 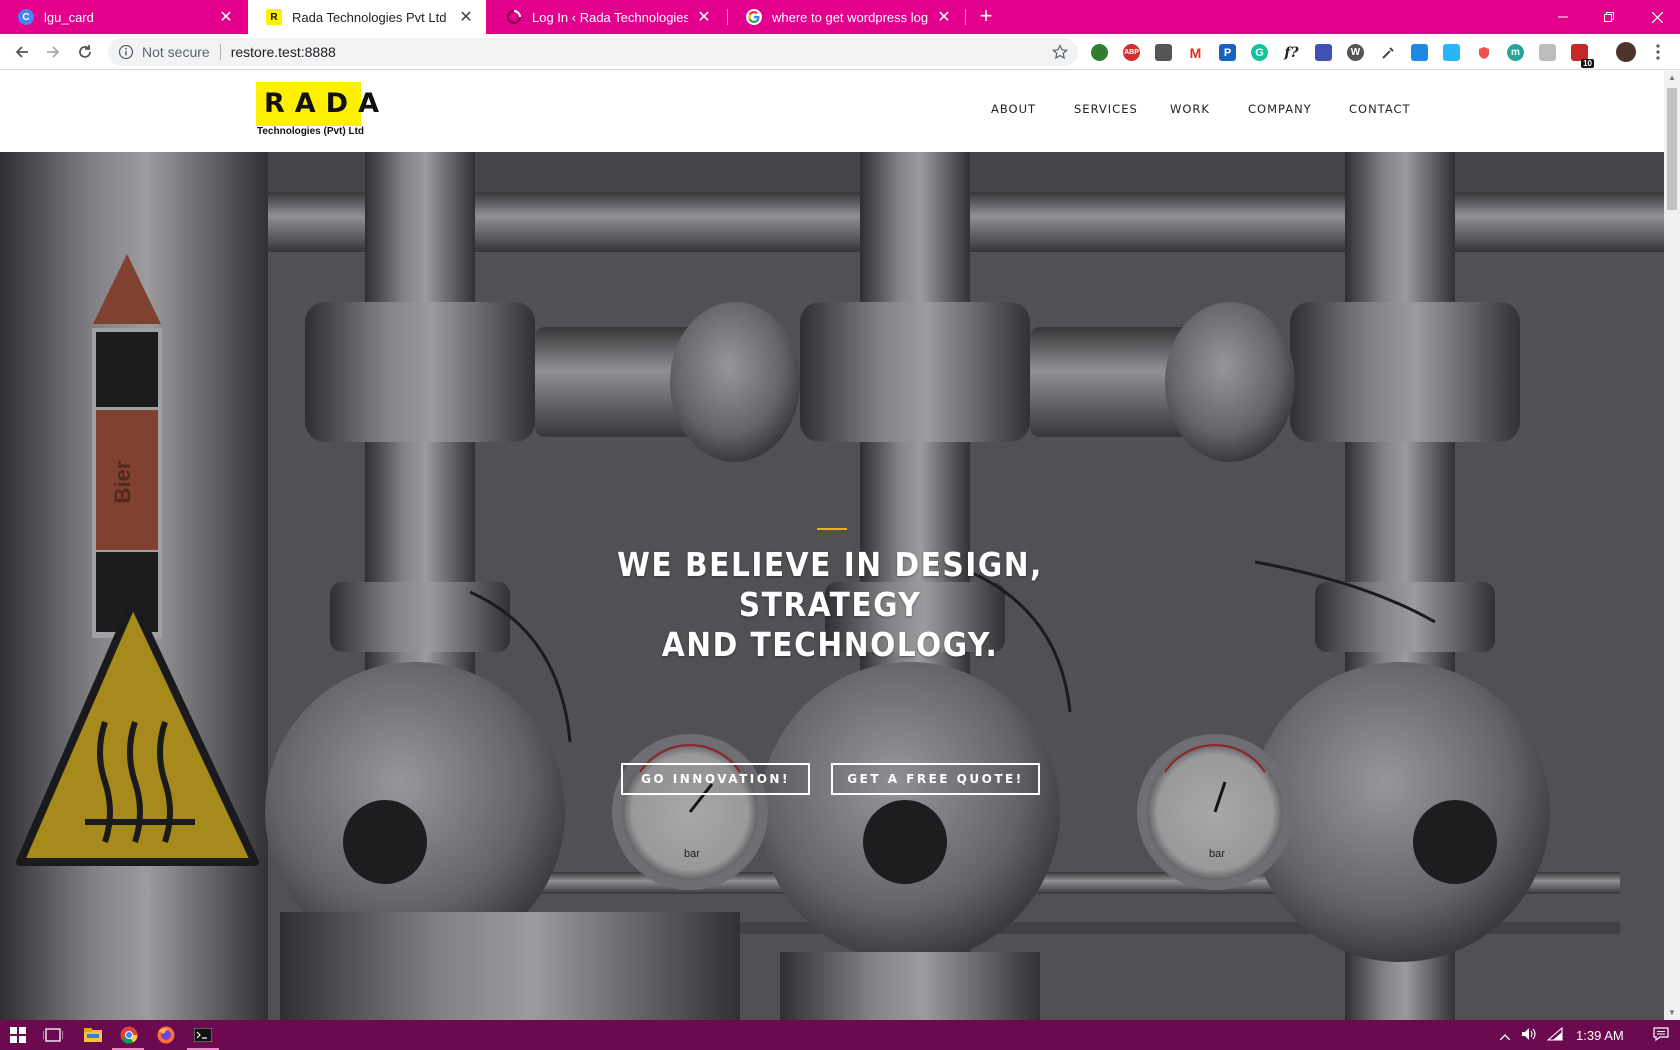 What do you see at coordinates (1582, 56) in the screenshot?
I see `todoist-icon: 10` at bounding box center [1582, 56].